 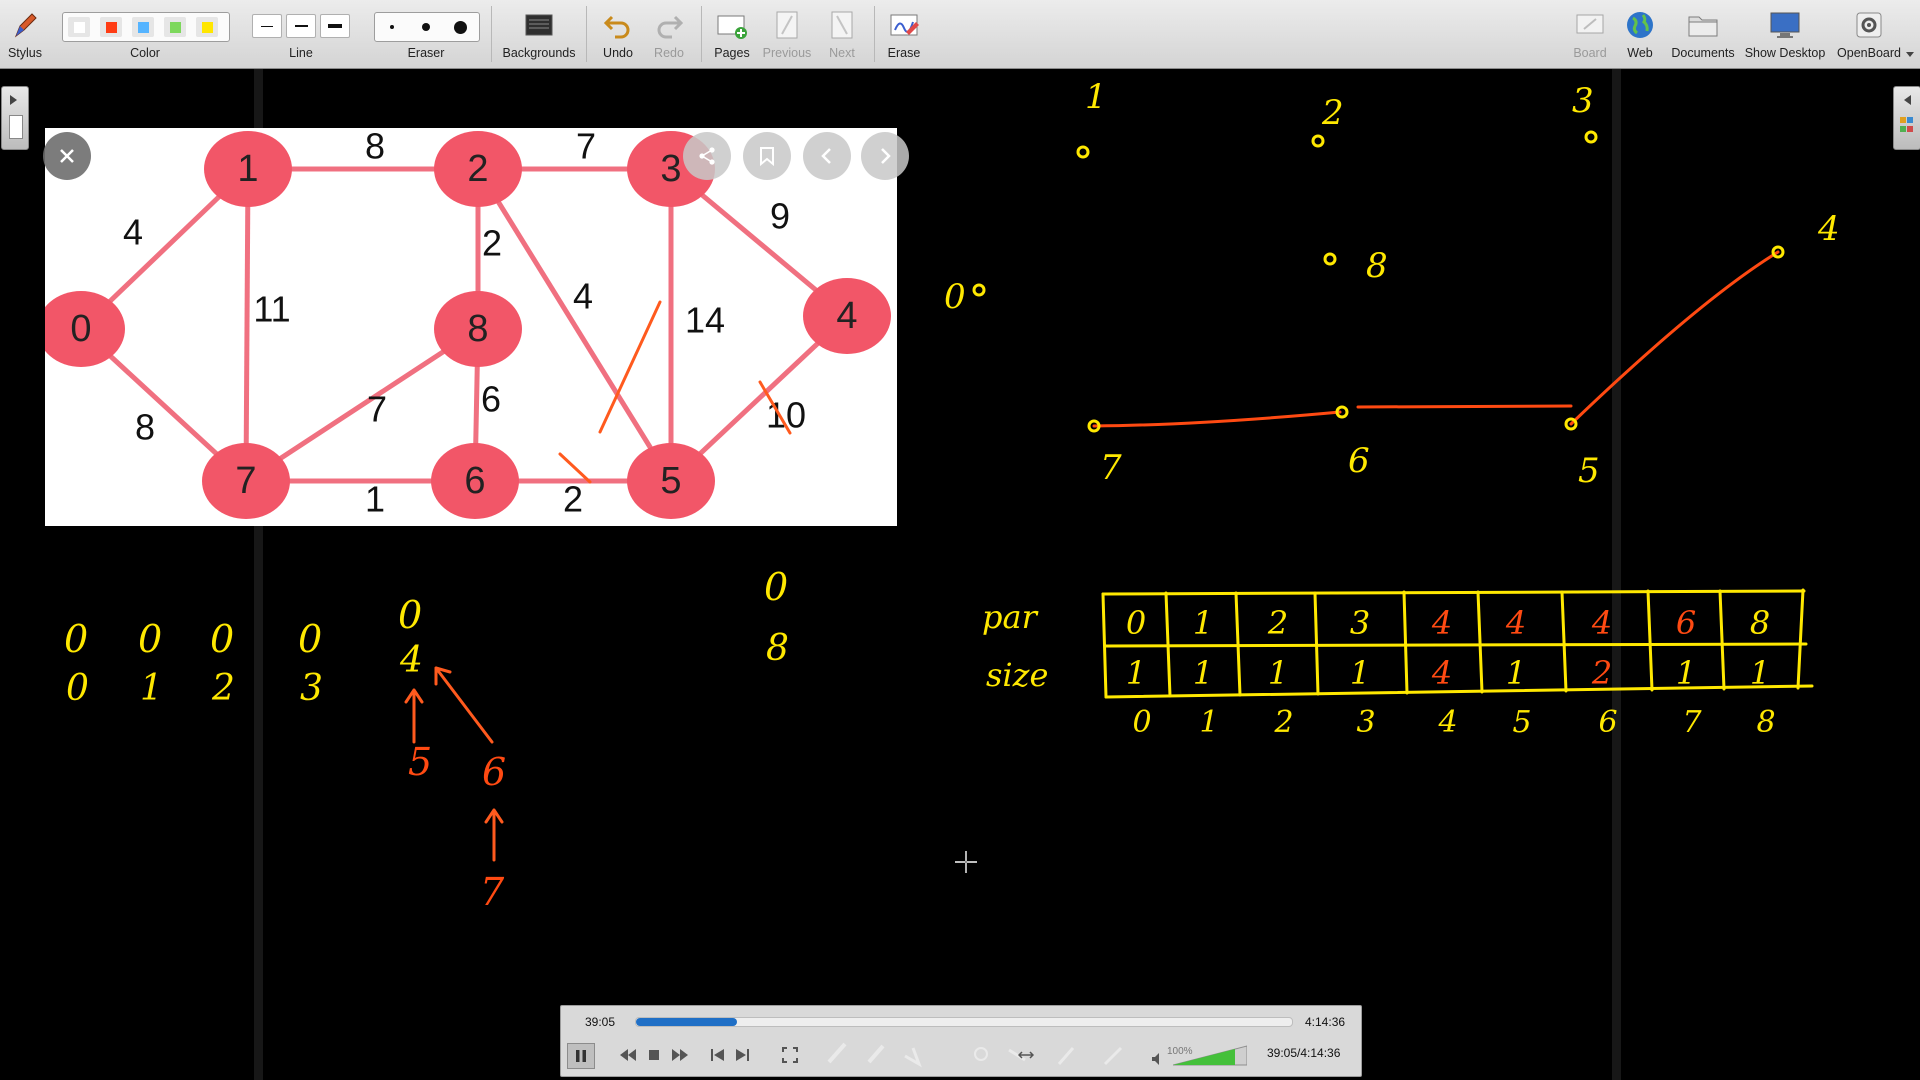 What do you see at coordinates (145, 427) in the screenshot?
I see `edge-weight-label: 8` at bounding box center [145, 427].